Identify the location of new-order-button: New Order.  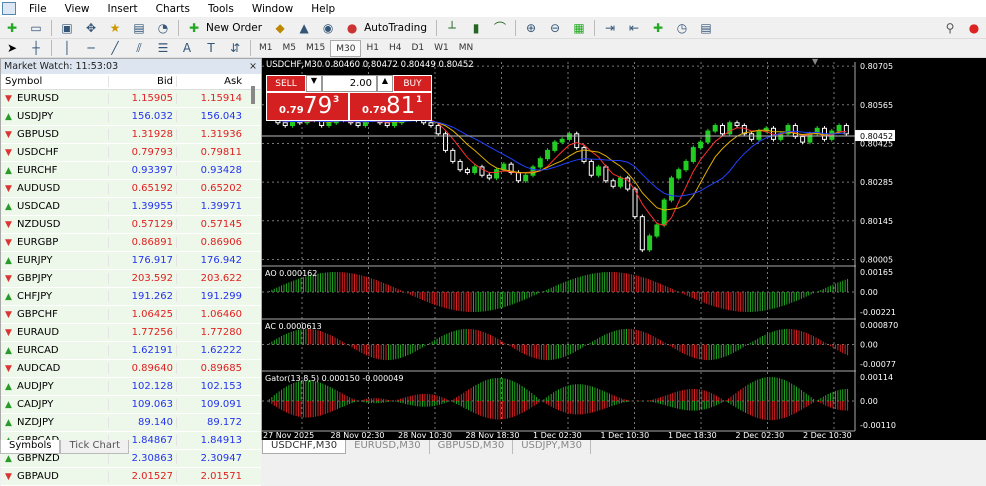
(234, 28).